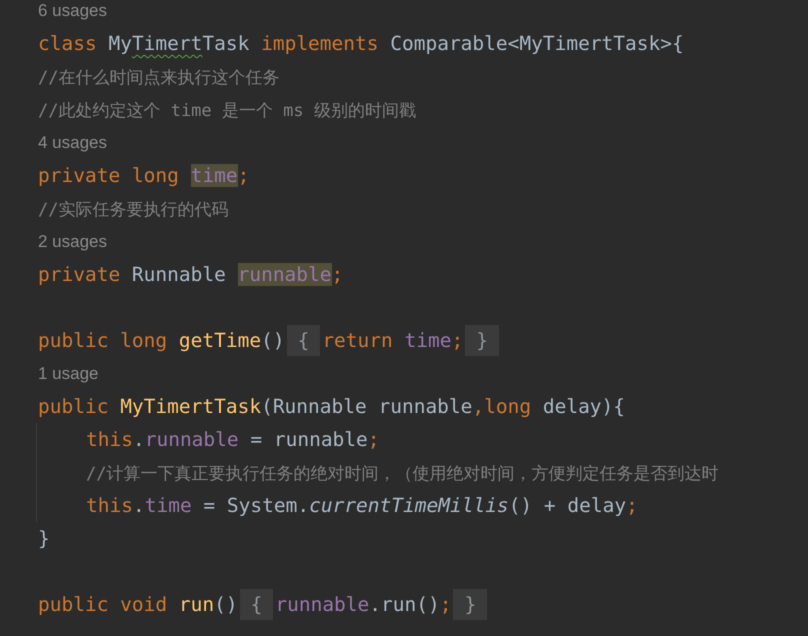 This screenshot has width=808, height=636. Describe the element at coordinates (233, 439) in the screenshot. I see `code-line: this.runnable = runnable;` at that location.